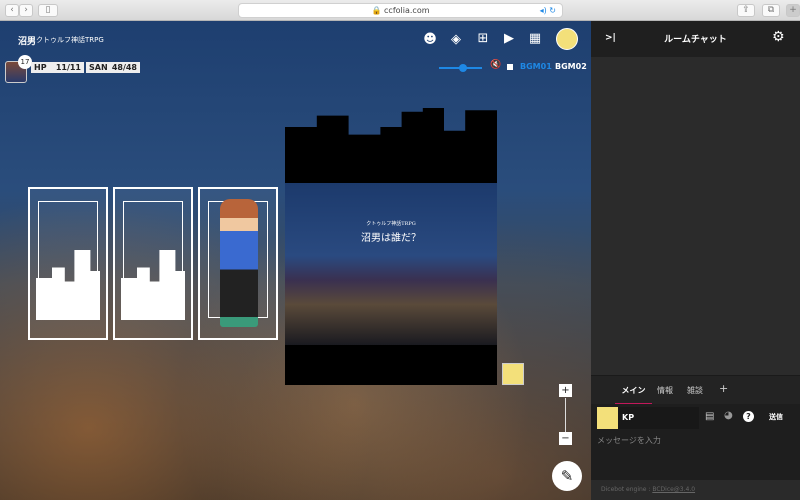  I want to click on palette-icon: ◕, so click(728, 415).